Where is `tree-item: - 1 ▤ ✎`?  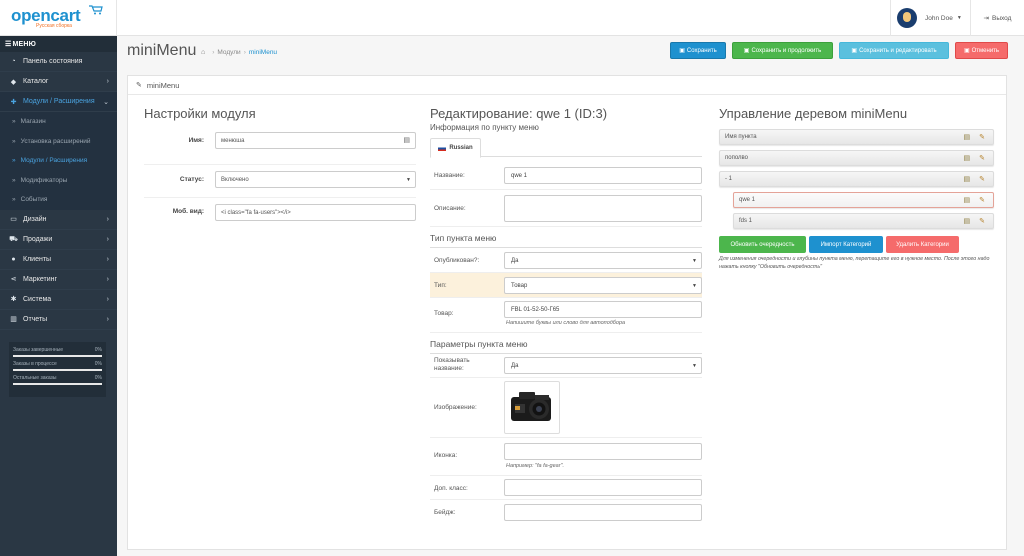
tree-item: - 1 ▤ ✎ is located at coordinates (856, 179).